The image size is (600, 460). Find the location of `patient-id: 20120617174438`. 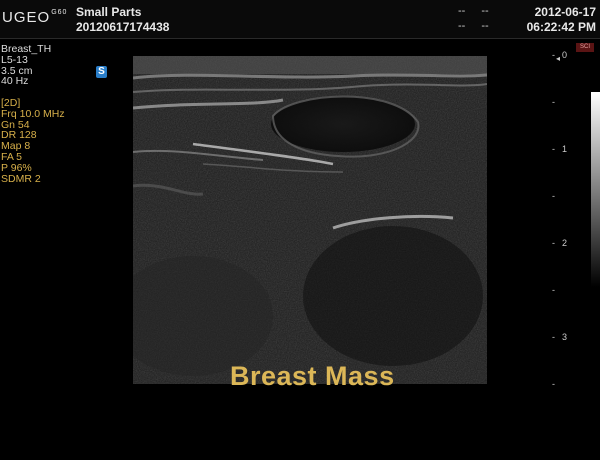

patient-id: 20120617174438 is located at coordinates (123, 27).